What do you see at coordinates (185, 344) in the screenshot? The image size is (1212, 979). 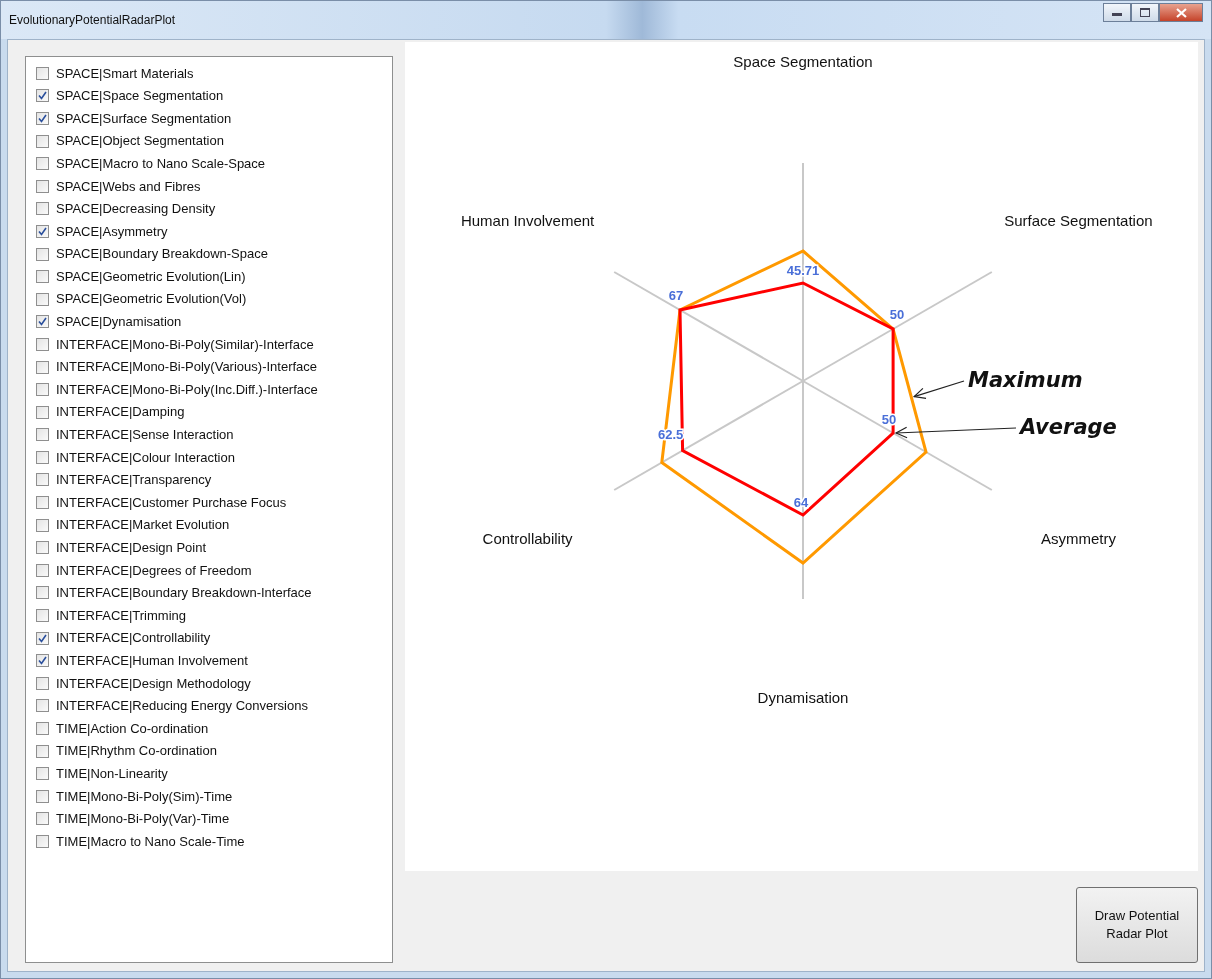 I see `checkbox-label: INTERFACE|Mono-Bi-Poly(Similar)-Interface` at bounding box center [185, 344].